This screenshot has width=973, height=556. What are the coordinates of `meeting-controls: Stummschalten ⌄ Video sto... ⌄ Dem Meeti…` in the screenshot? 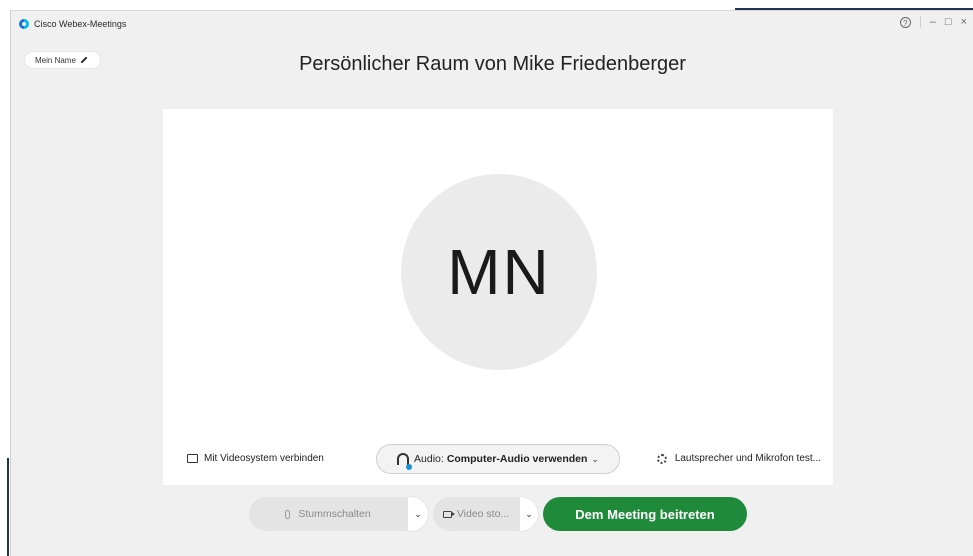 It's located at (492, 515).